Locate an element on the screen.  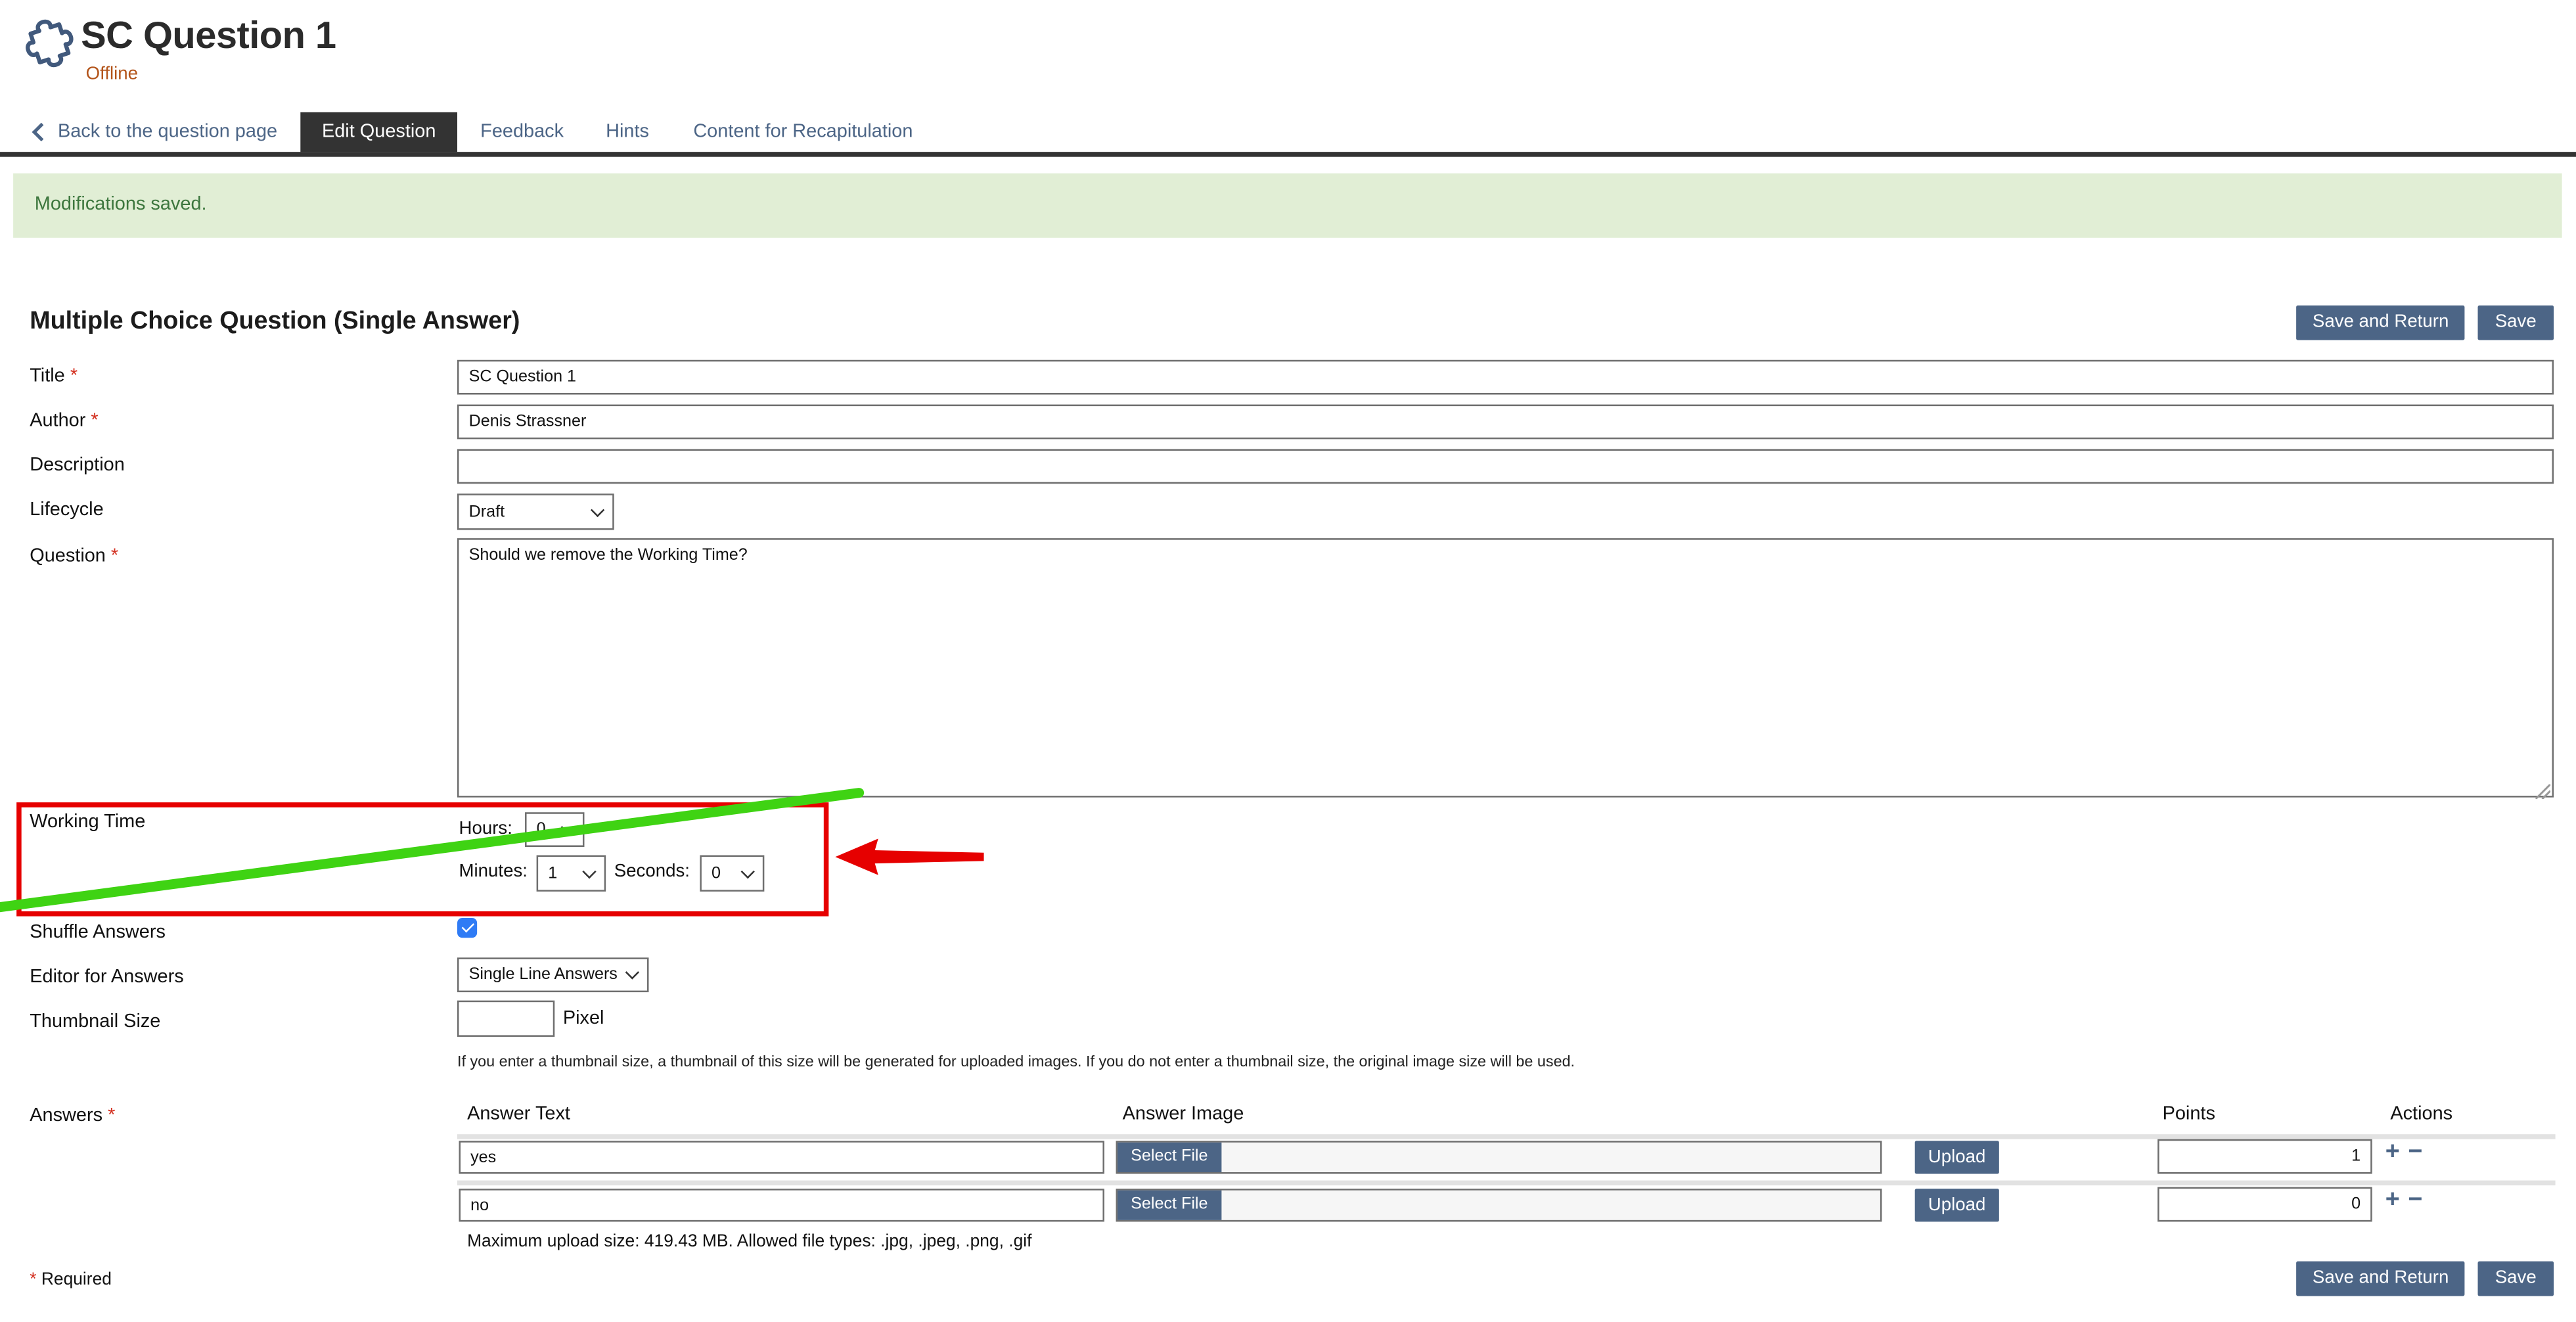
tab-edit-question: Edit Question is located at coordinates (379, 132).